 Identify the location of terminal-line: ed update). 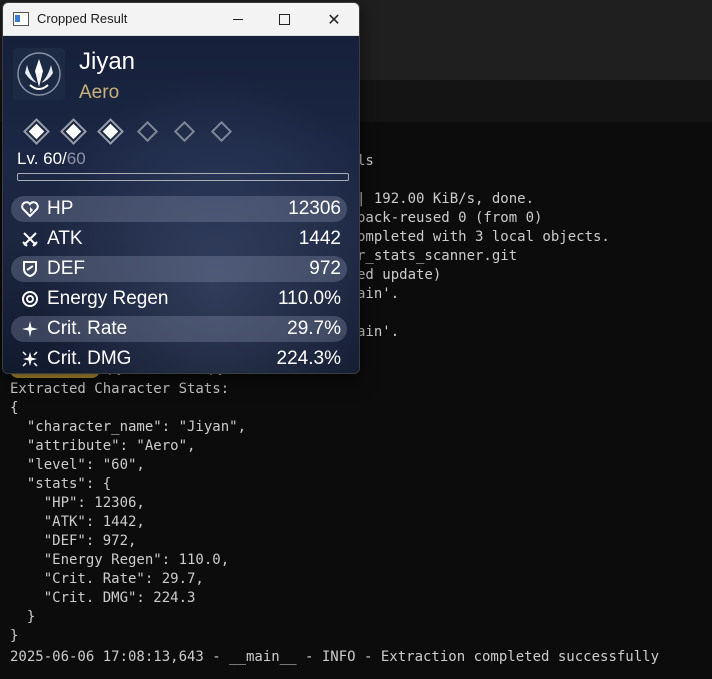
(399, 275).